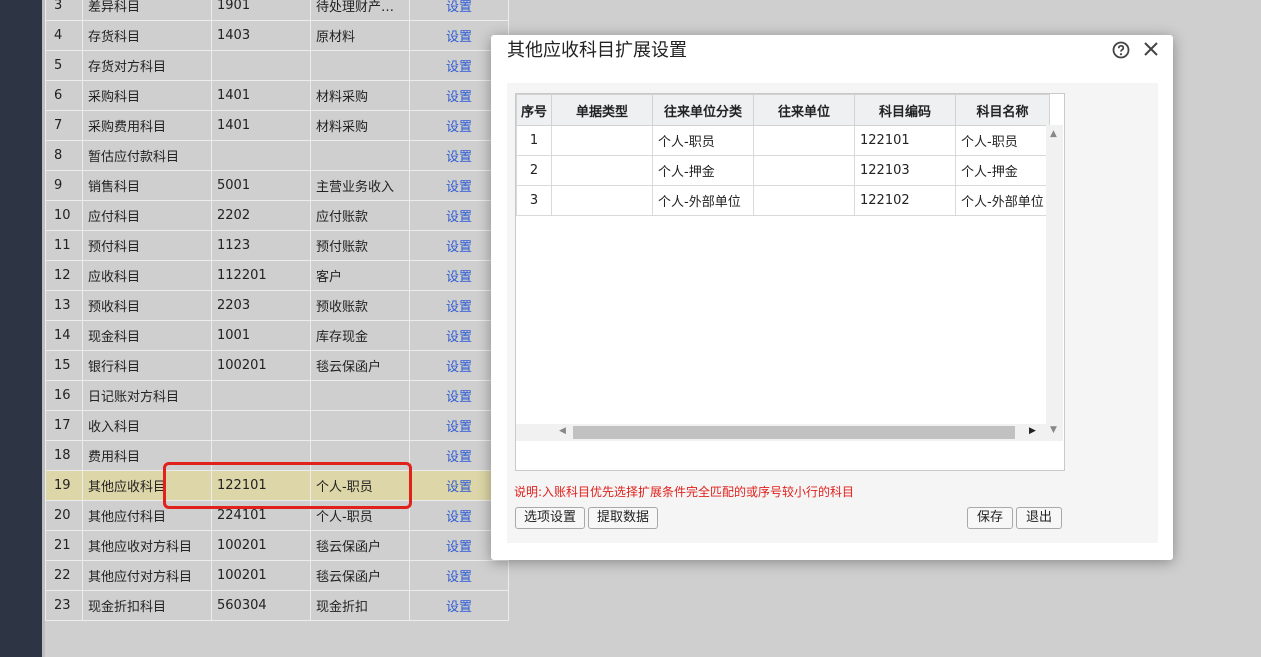  Describe the element at coordinates (277, 65) in the screenshot. I see `table-row: 5 存货对方科目 设置` at that location.